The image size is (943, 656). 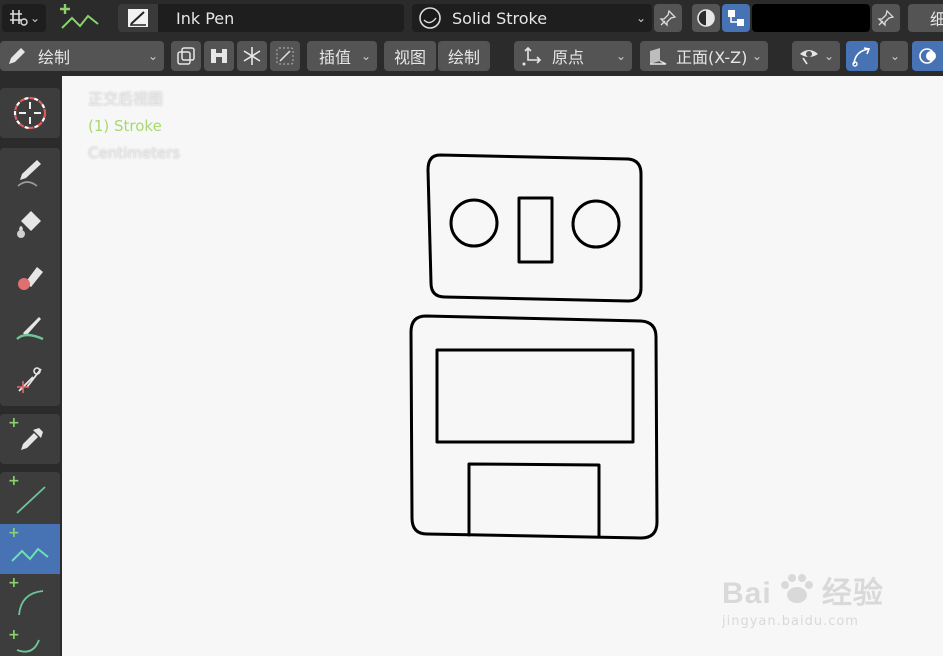 What do you see at coordinates (534, 500) in the screenshot?
I see `robot-door-stroke` at bounding box center [534, 500].